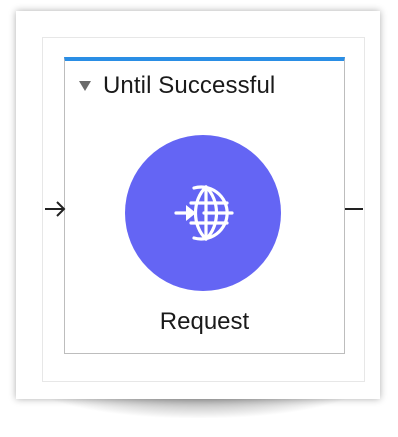 This screenshot has width=398, height=437. What do you see at coordinates (189, 85) in the screenshot?
I see `scope-title: Until Successful` at bounding box center [189, 85].